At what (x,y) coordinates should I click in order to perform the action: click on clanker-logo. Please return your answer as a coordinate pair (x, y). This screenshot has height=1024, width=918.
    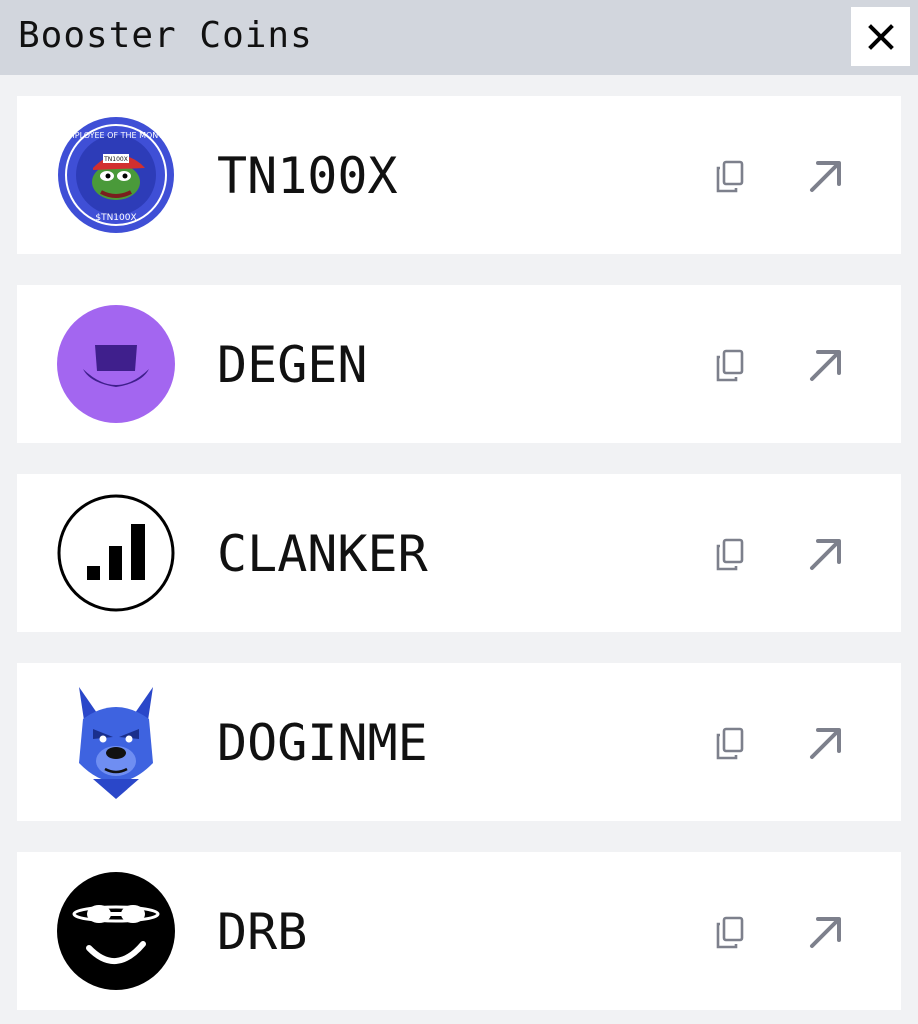
    Looking at the image, I should click on (116, 553).